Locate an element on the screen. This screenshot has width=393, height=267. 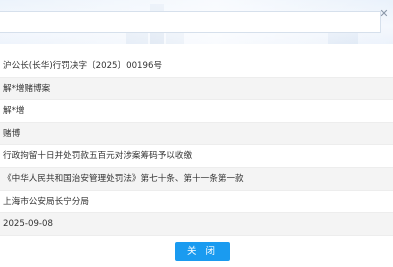
violation-type: 赌博 is located at coordinates (196, 134).